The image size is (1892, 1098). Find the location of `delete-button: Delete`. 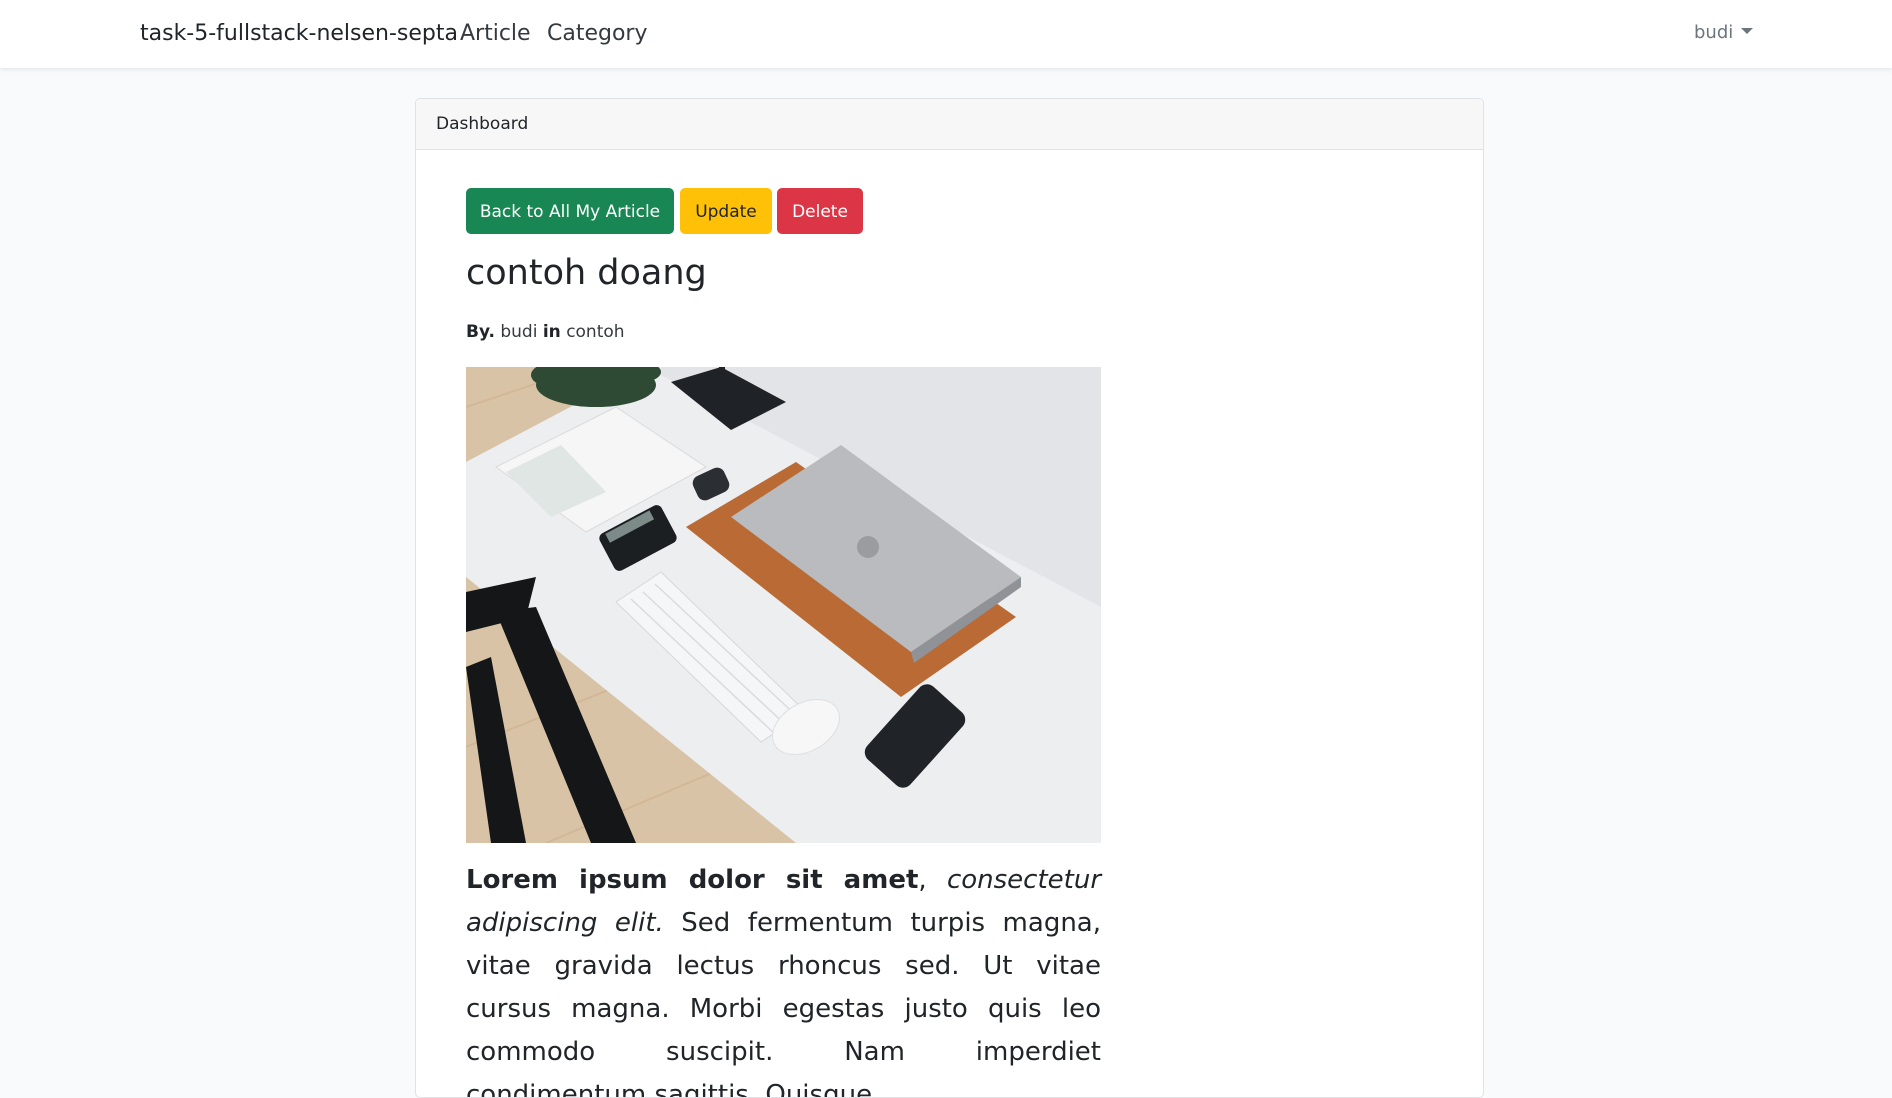

delete-button: Delete is located at coordinates (820, 211).